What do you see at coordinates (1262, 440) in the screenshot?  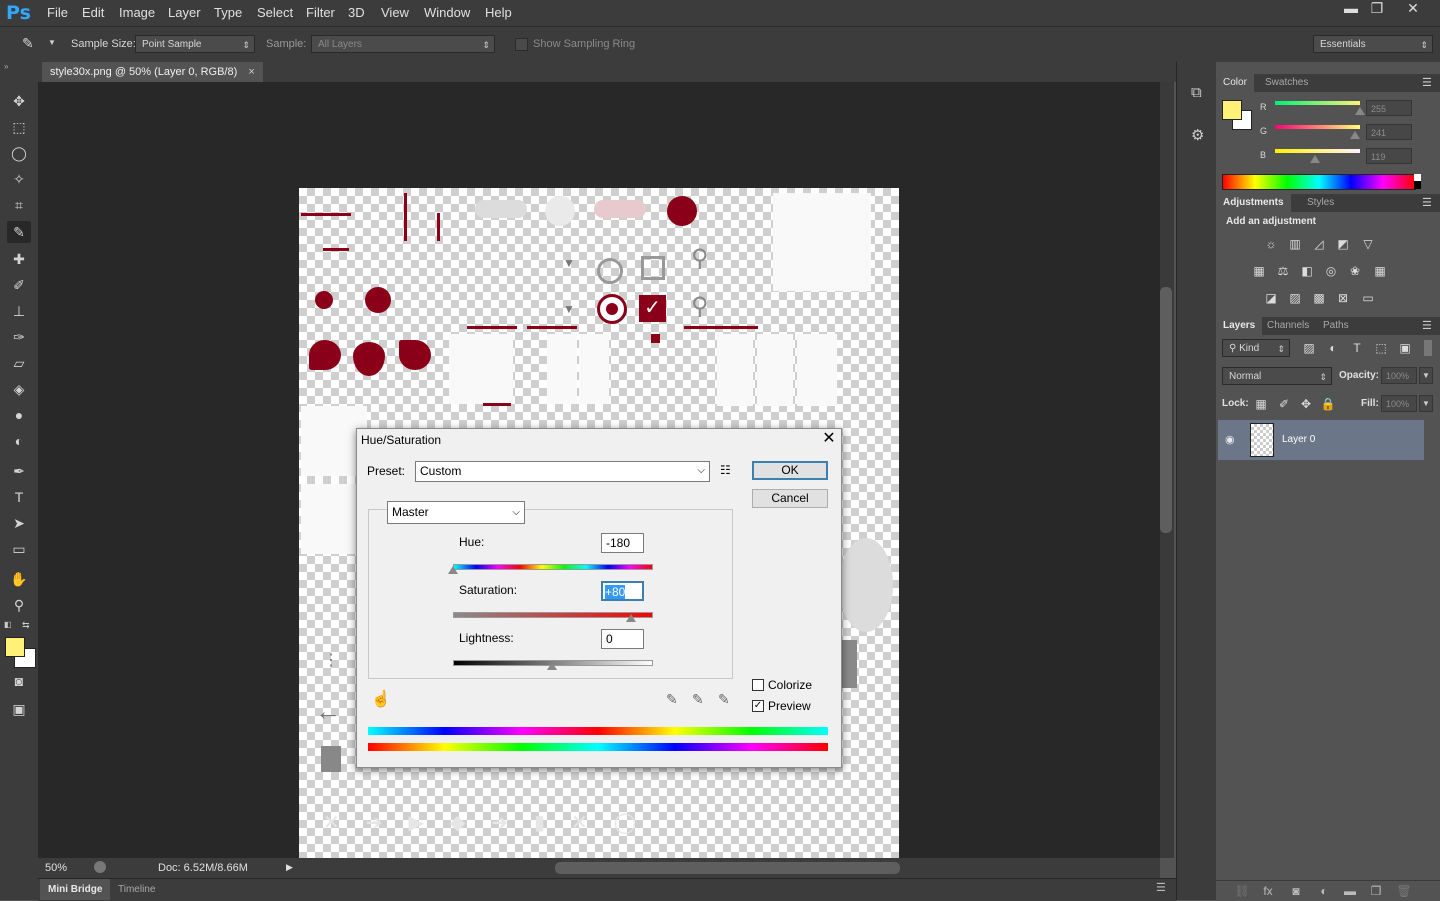 I see `layer-thumbnail` at bounding box center [1262, 440].